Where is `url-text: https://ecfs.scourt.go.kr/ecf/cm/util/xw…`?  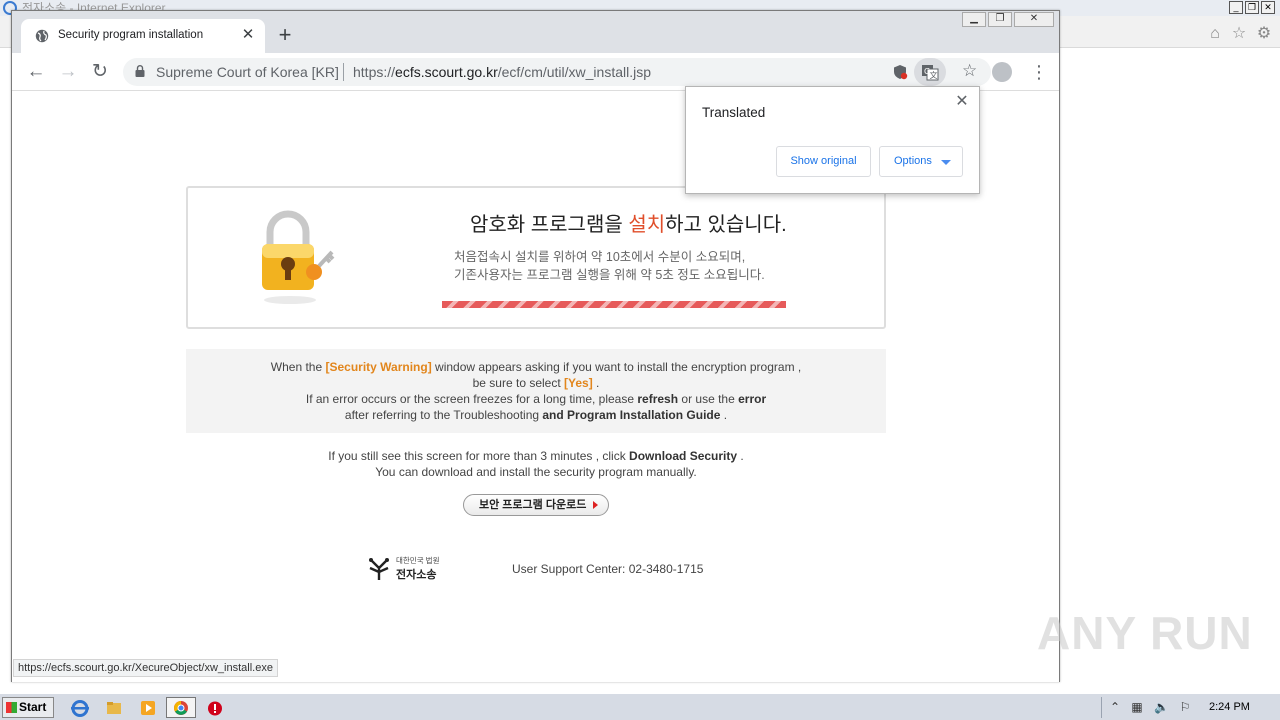
url-text: https://ecfs.scourt.go.kr/ecf/cm/util/xw… is located at coordinates (502, 72).